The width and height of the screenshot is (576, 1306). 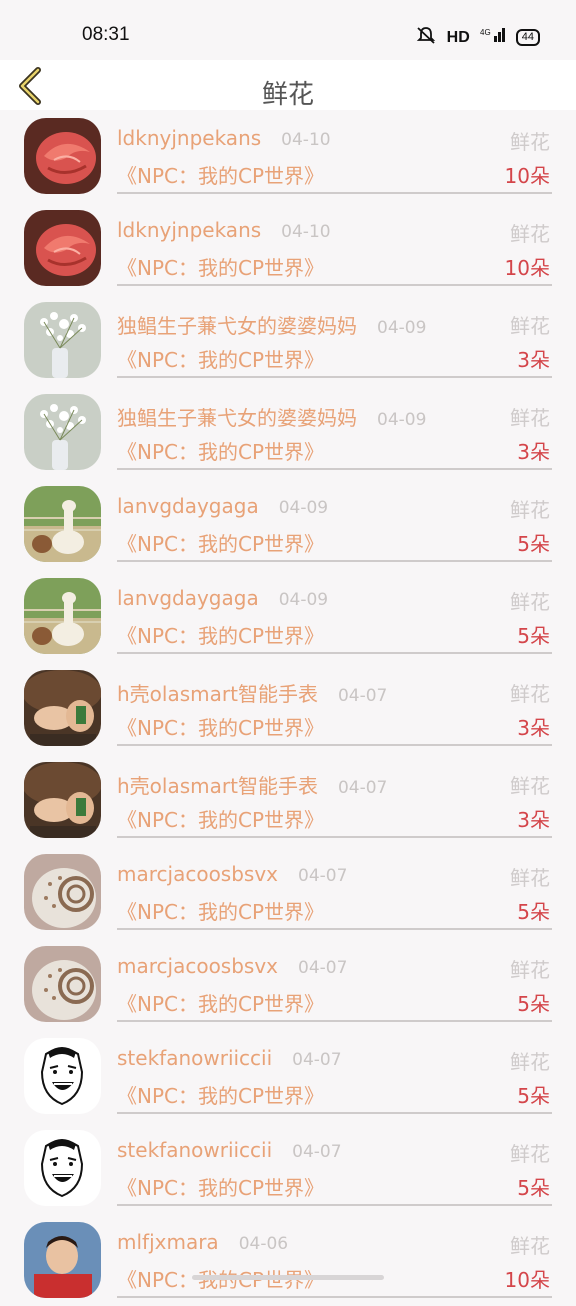 What do you see at coordinates (288, 248) in the screenshot?
I see `list-item: ldknyjnpekans 04-10 鲜花 《NPC：我的CP世界》 10朵` at bounding box center [288, 248].